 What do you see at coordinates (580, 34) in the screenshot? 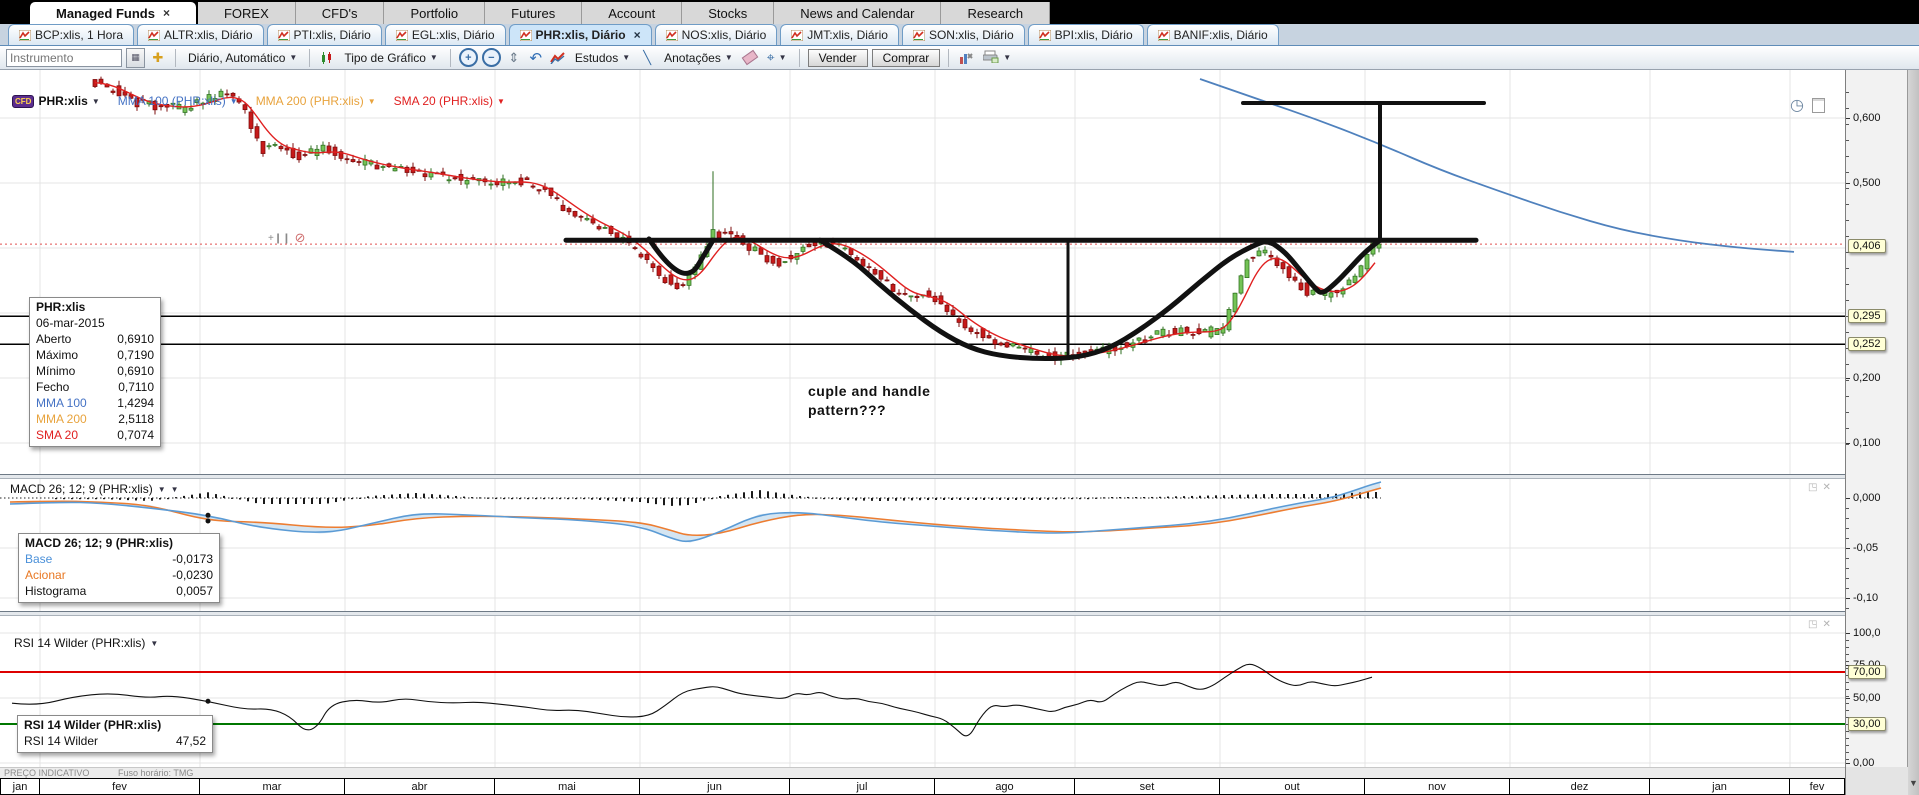
I see `chart-tab-phr-xlis-di-rio: PHR:xlis, Diário ×` at bounding box center [580, 34].